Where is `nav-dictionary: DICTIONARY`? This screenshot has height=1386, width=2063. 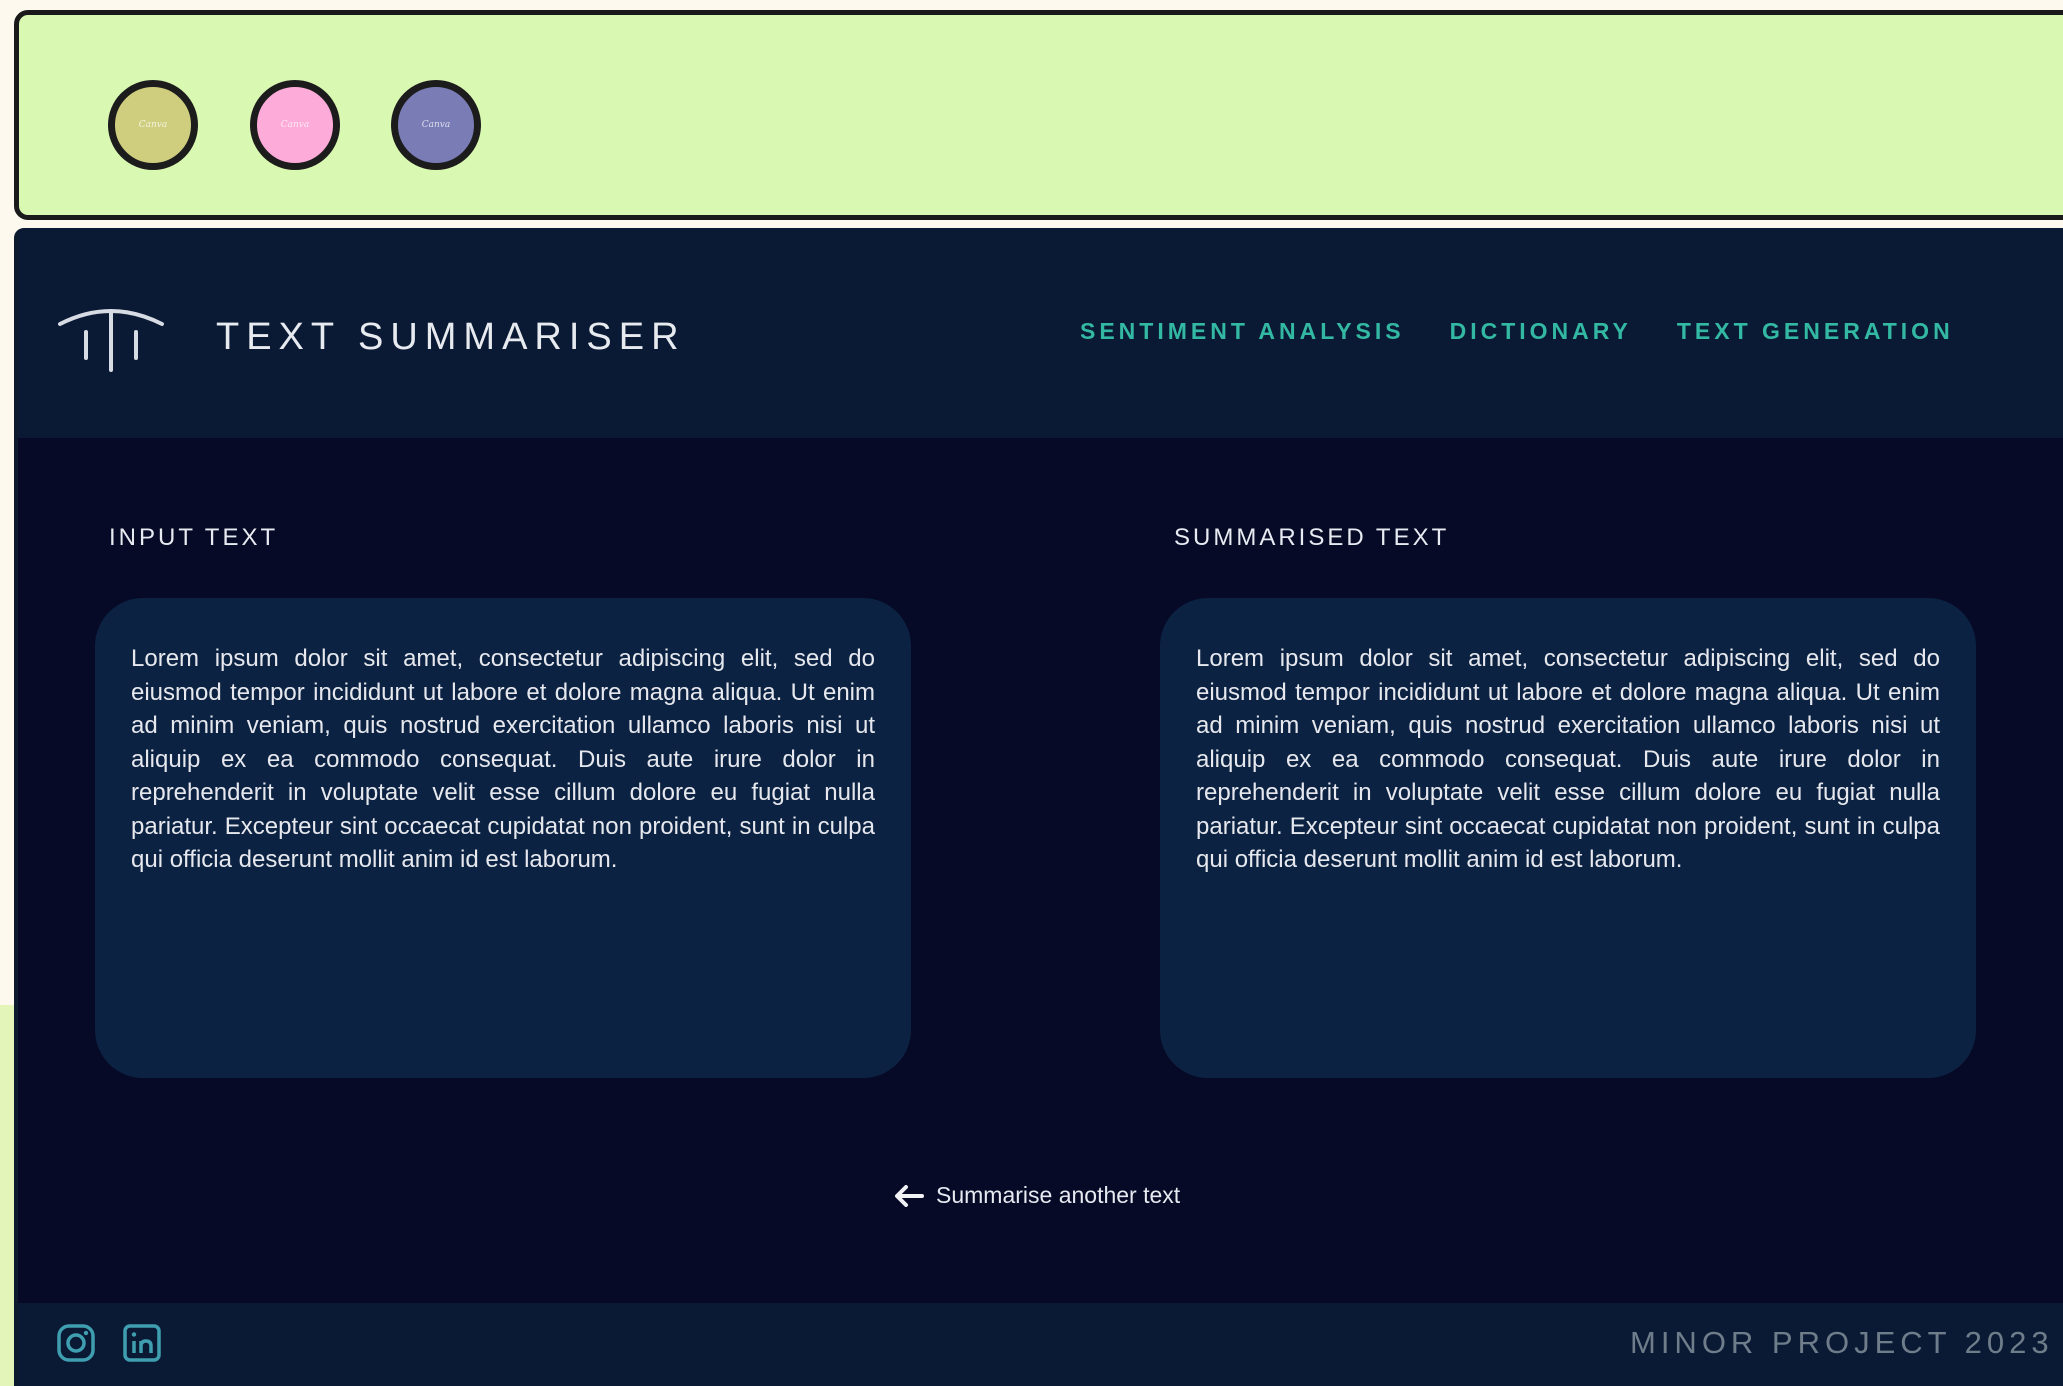
nav-dictionary: DICTIONARY is located at coordinates (1541, 331).